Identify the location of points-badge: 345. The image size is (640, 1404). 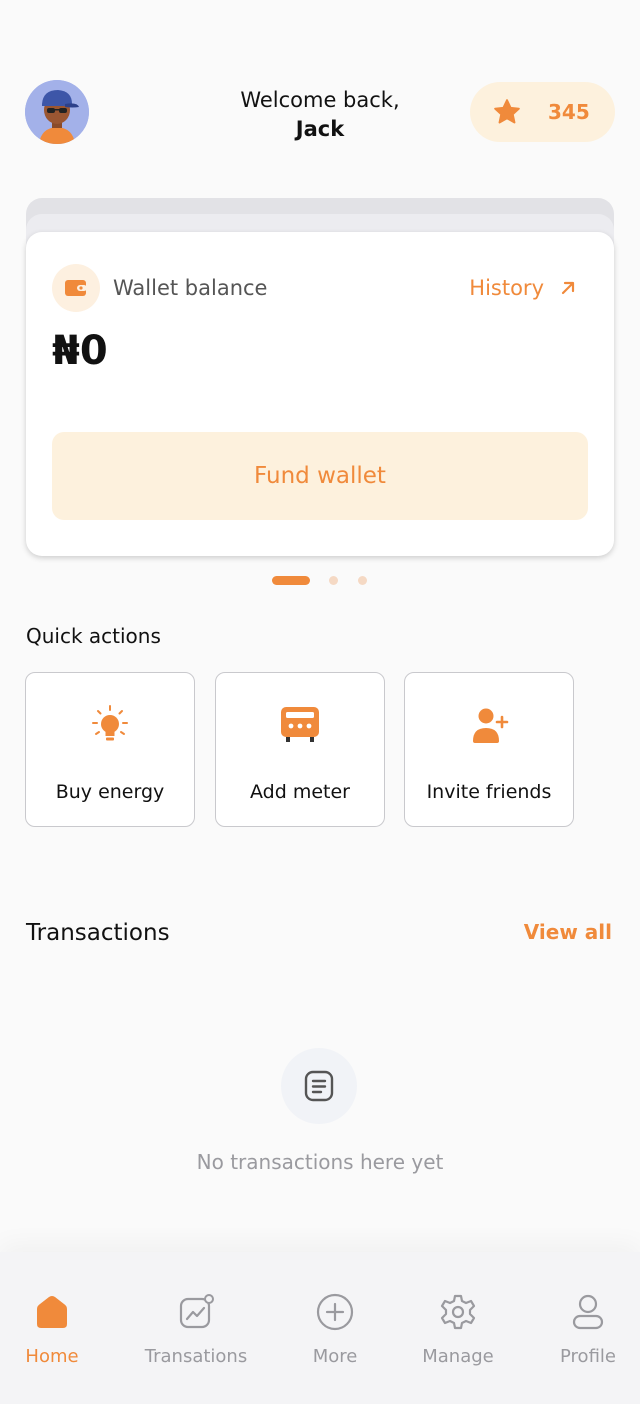
(542, 112).